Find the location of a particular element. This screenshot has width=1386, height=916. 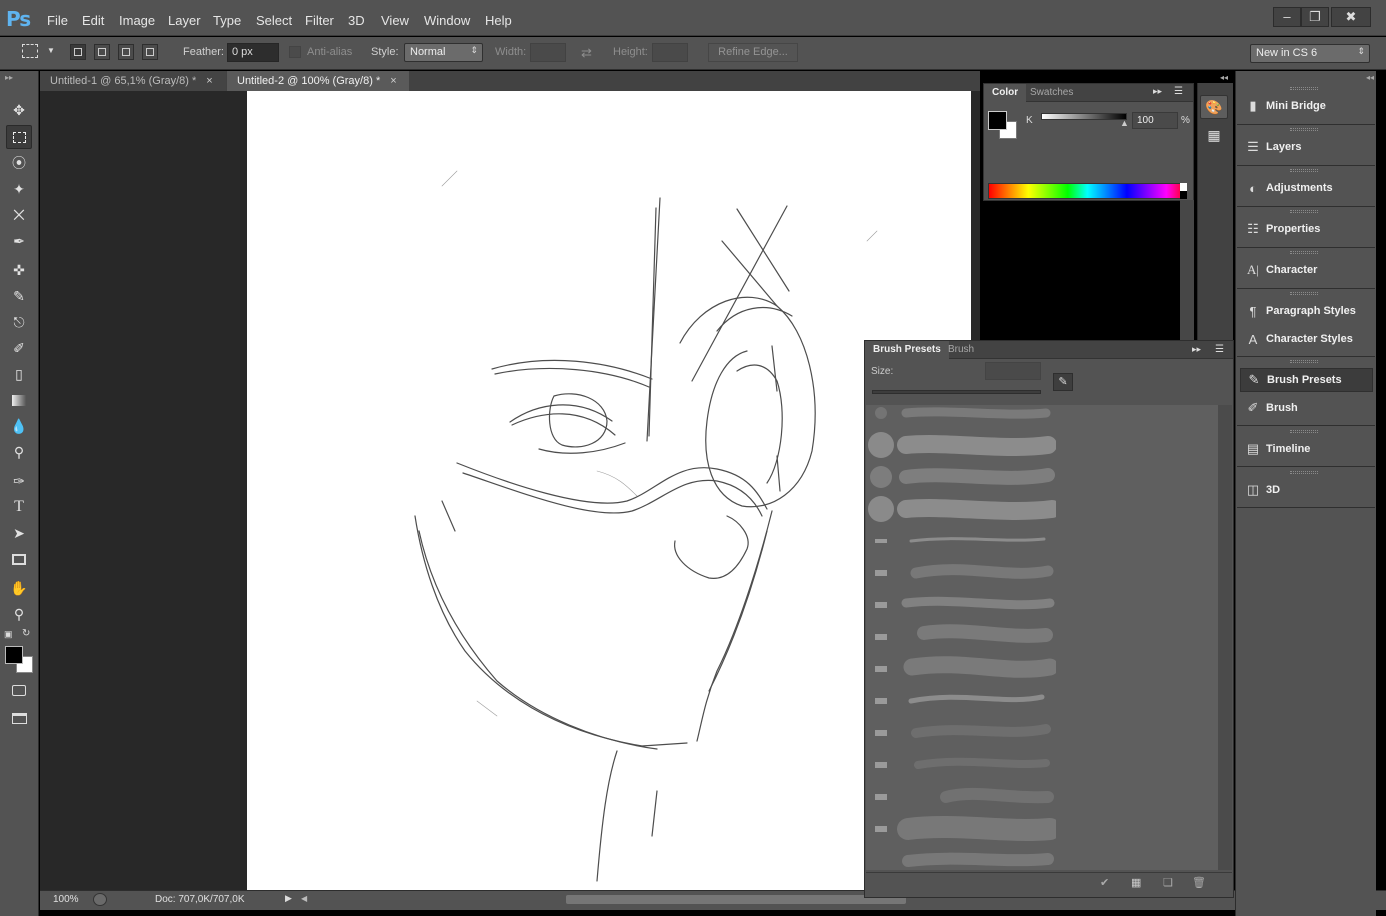

collapse-toolbox-icon: ▸▸ is located at coordinates (9, 77).